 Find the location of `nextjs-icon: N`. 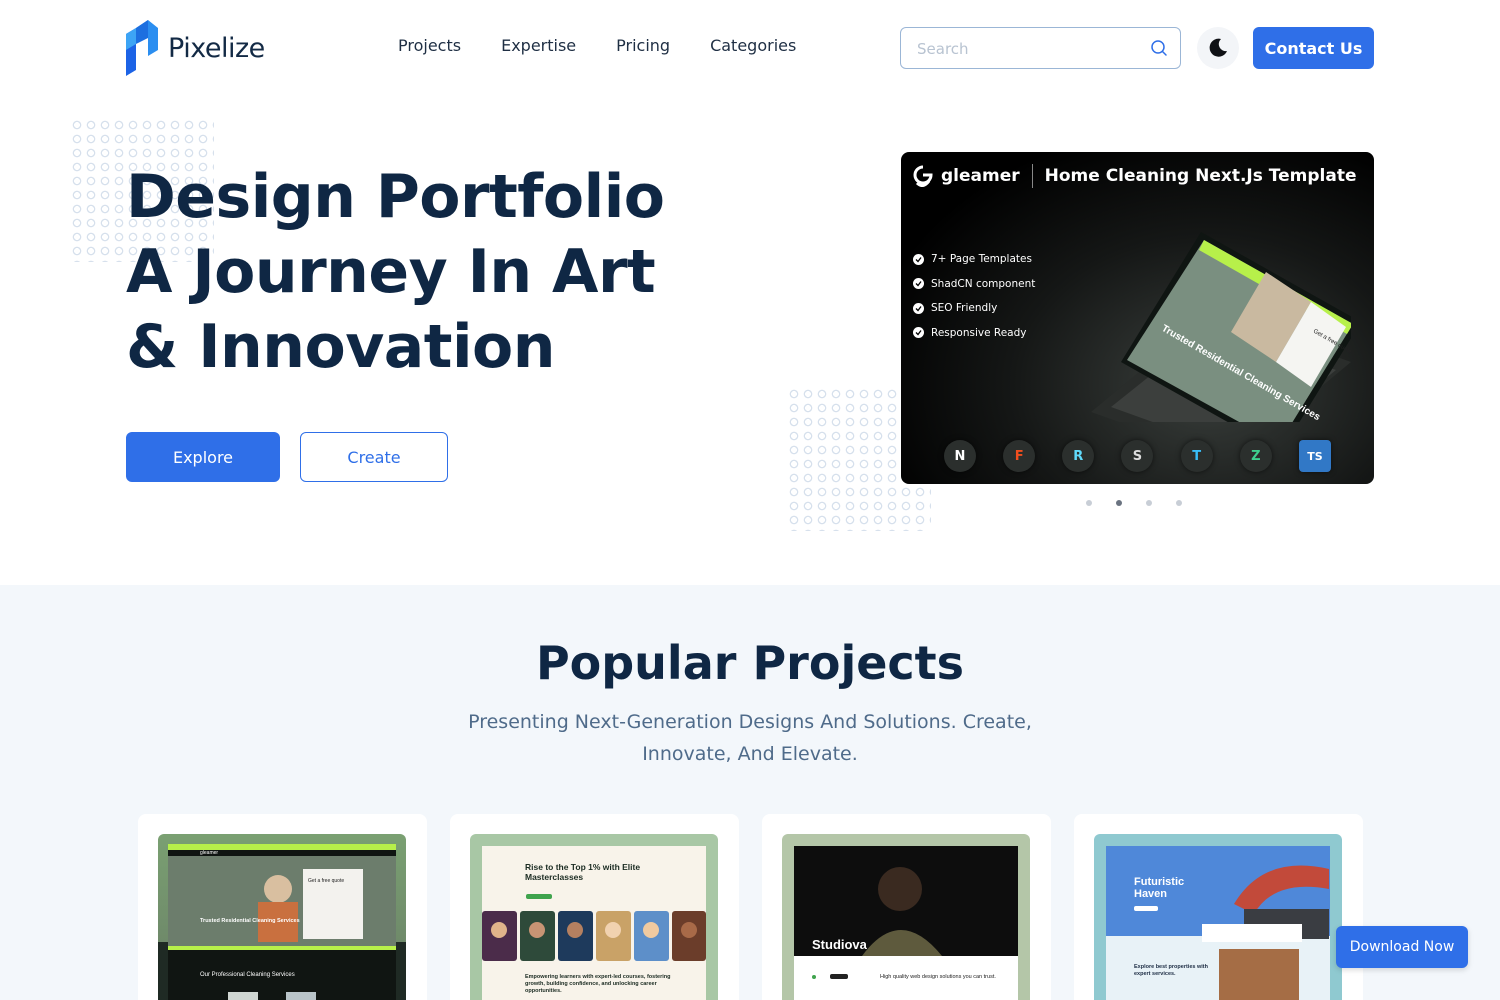

nextjs-icon: N is located at coordinates (960, 456).